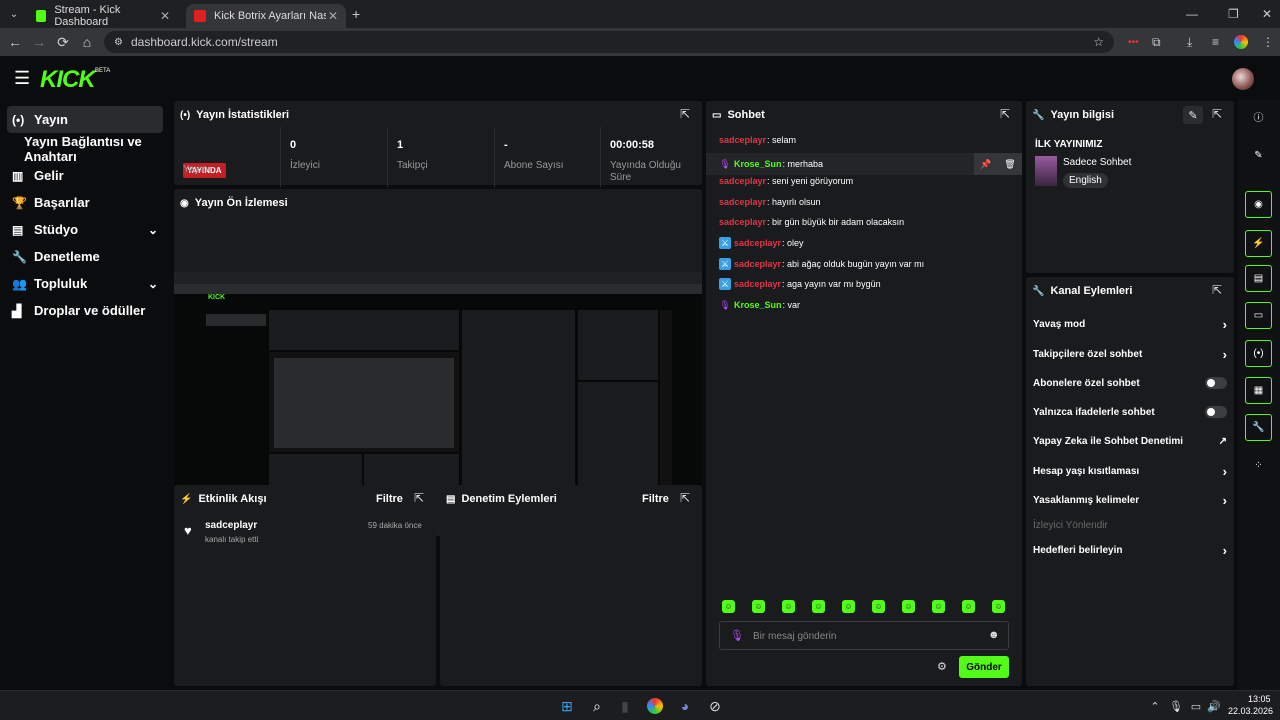 The width and height of the screenshot is (1280, 720). What do you see at coordinates (1215, 42) in the screenshot?
I see `reading-list-icon: ≡` at bounding box center [1215, 42].